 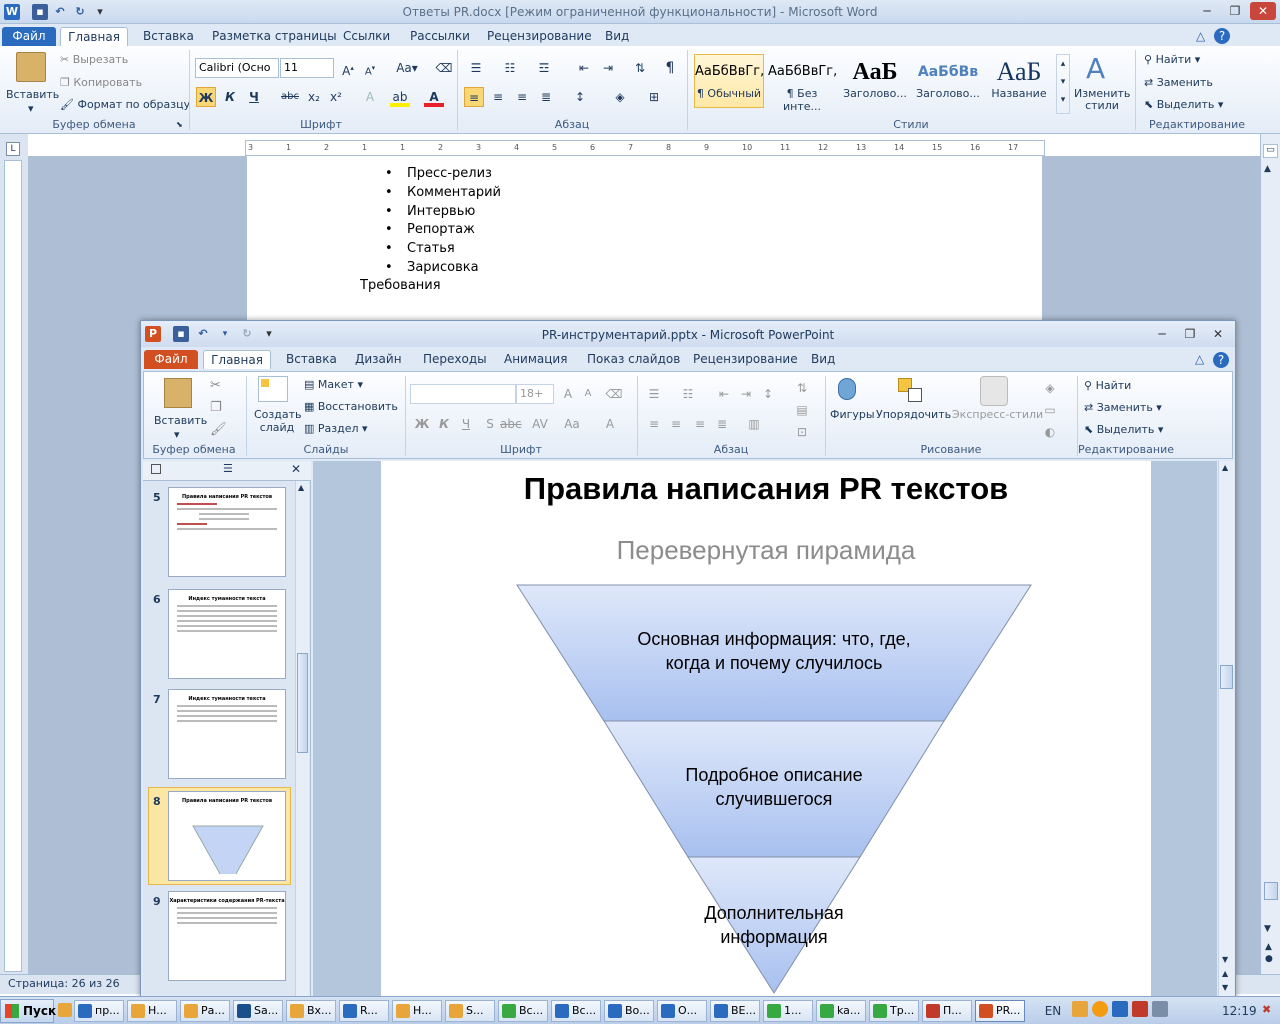 I want to click on bullets-icon: ☰, so click(x=654, y=394).